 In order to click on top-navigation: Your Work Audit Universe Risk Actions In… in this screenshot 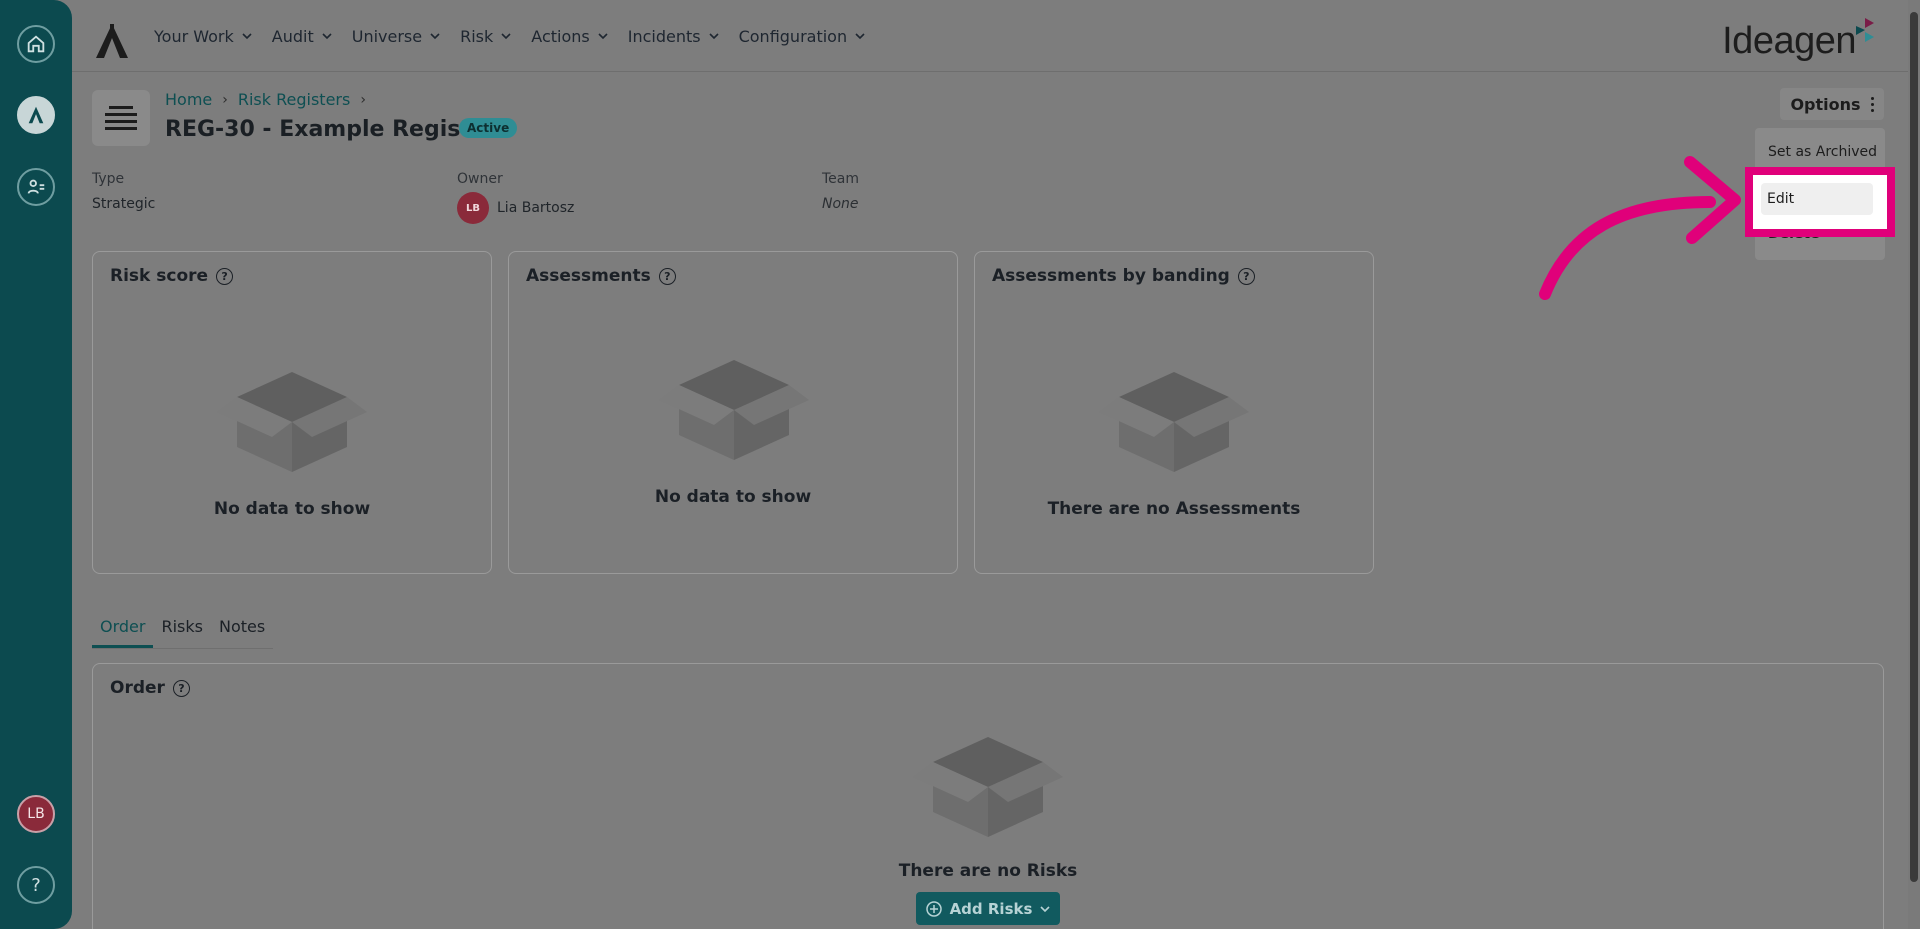, I will do `click(996, 36)`.